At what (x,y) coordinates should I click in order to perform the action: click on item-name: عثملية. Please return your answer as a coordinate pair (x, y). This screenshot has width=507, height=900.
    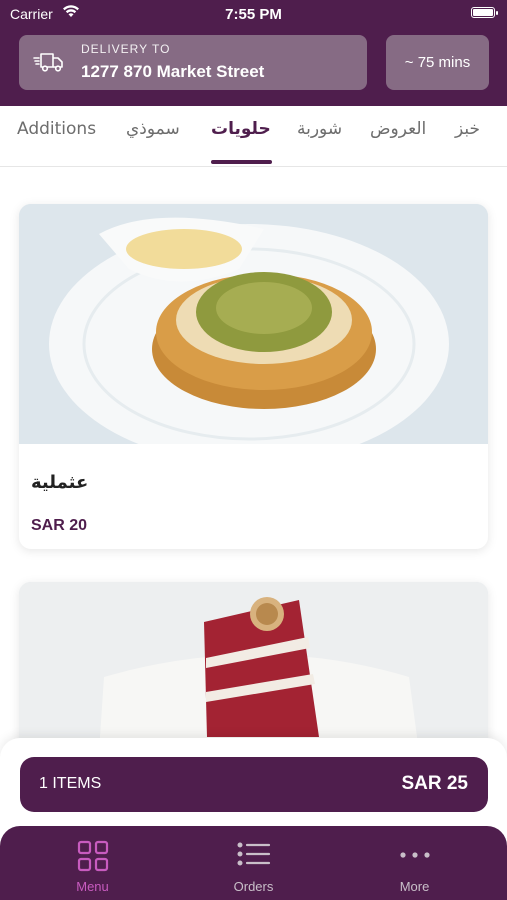
    Looking at the image, I should click on (60, 482).